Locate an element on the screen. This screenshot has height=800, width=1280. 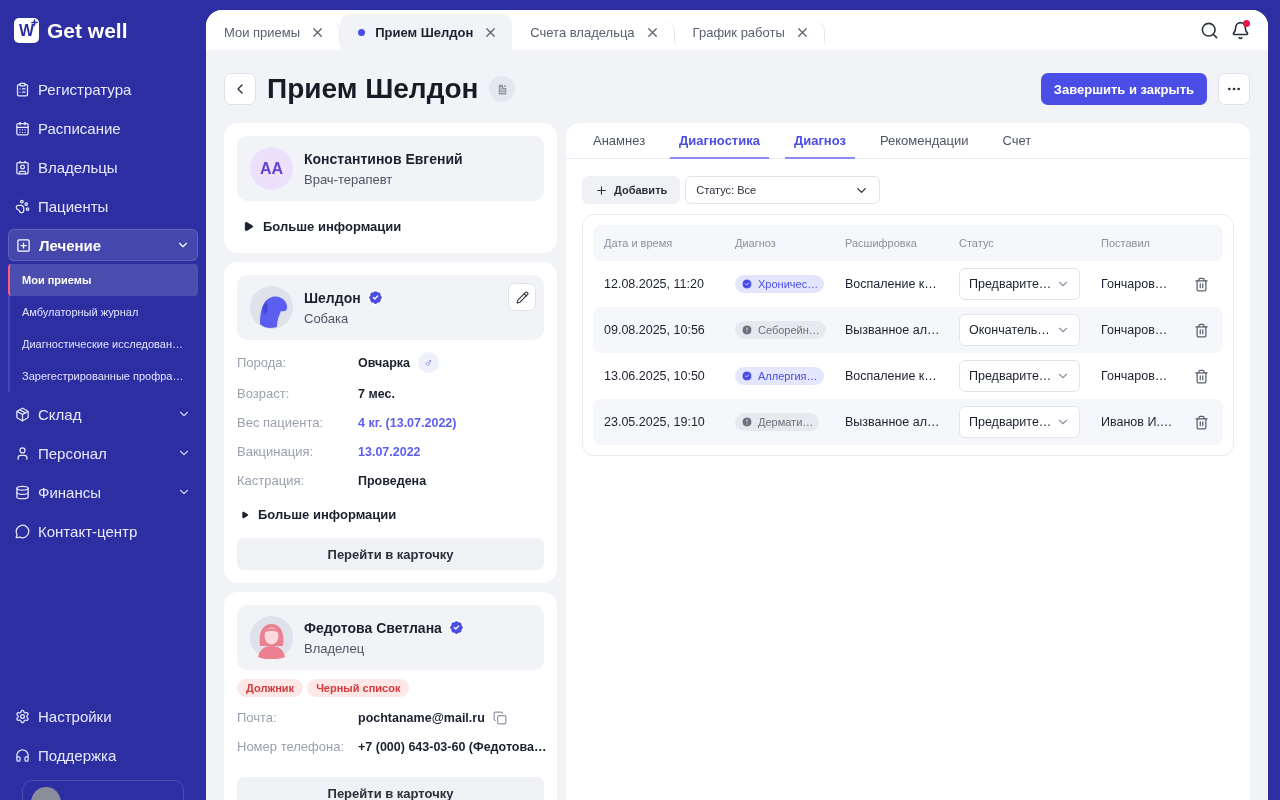
sidebar-item: Пациенты is located at coordinates (103, 206).